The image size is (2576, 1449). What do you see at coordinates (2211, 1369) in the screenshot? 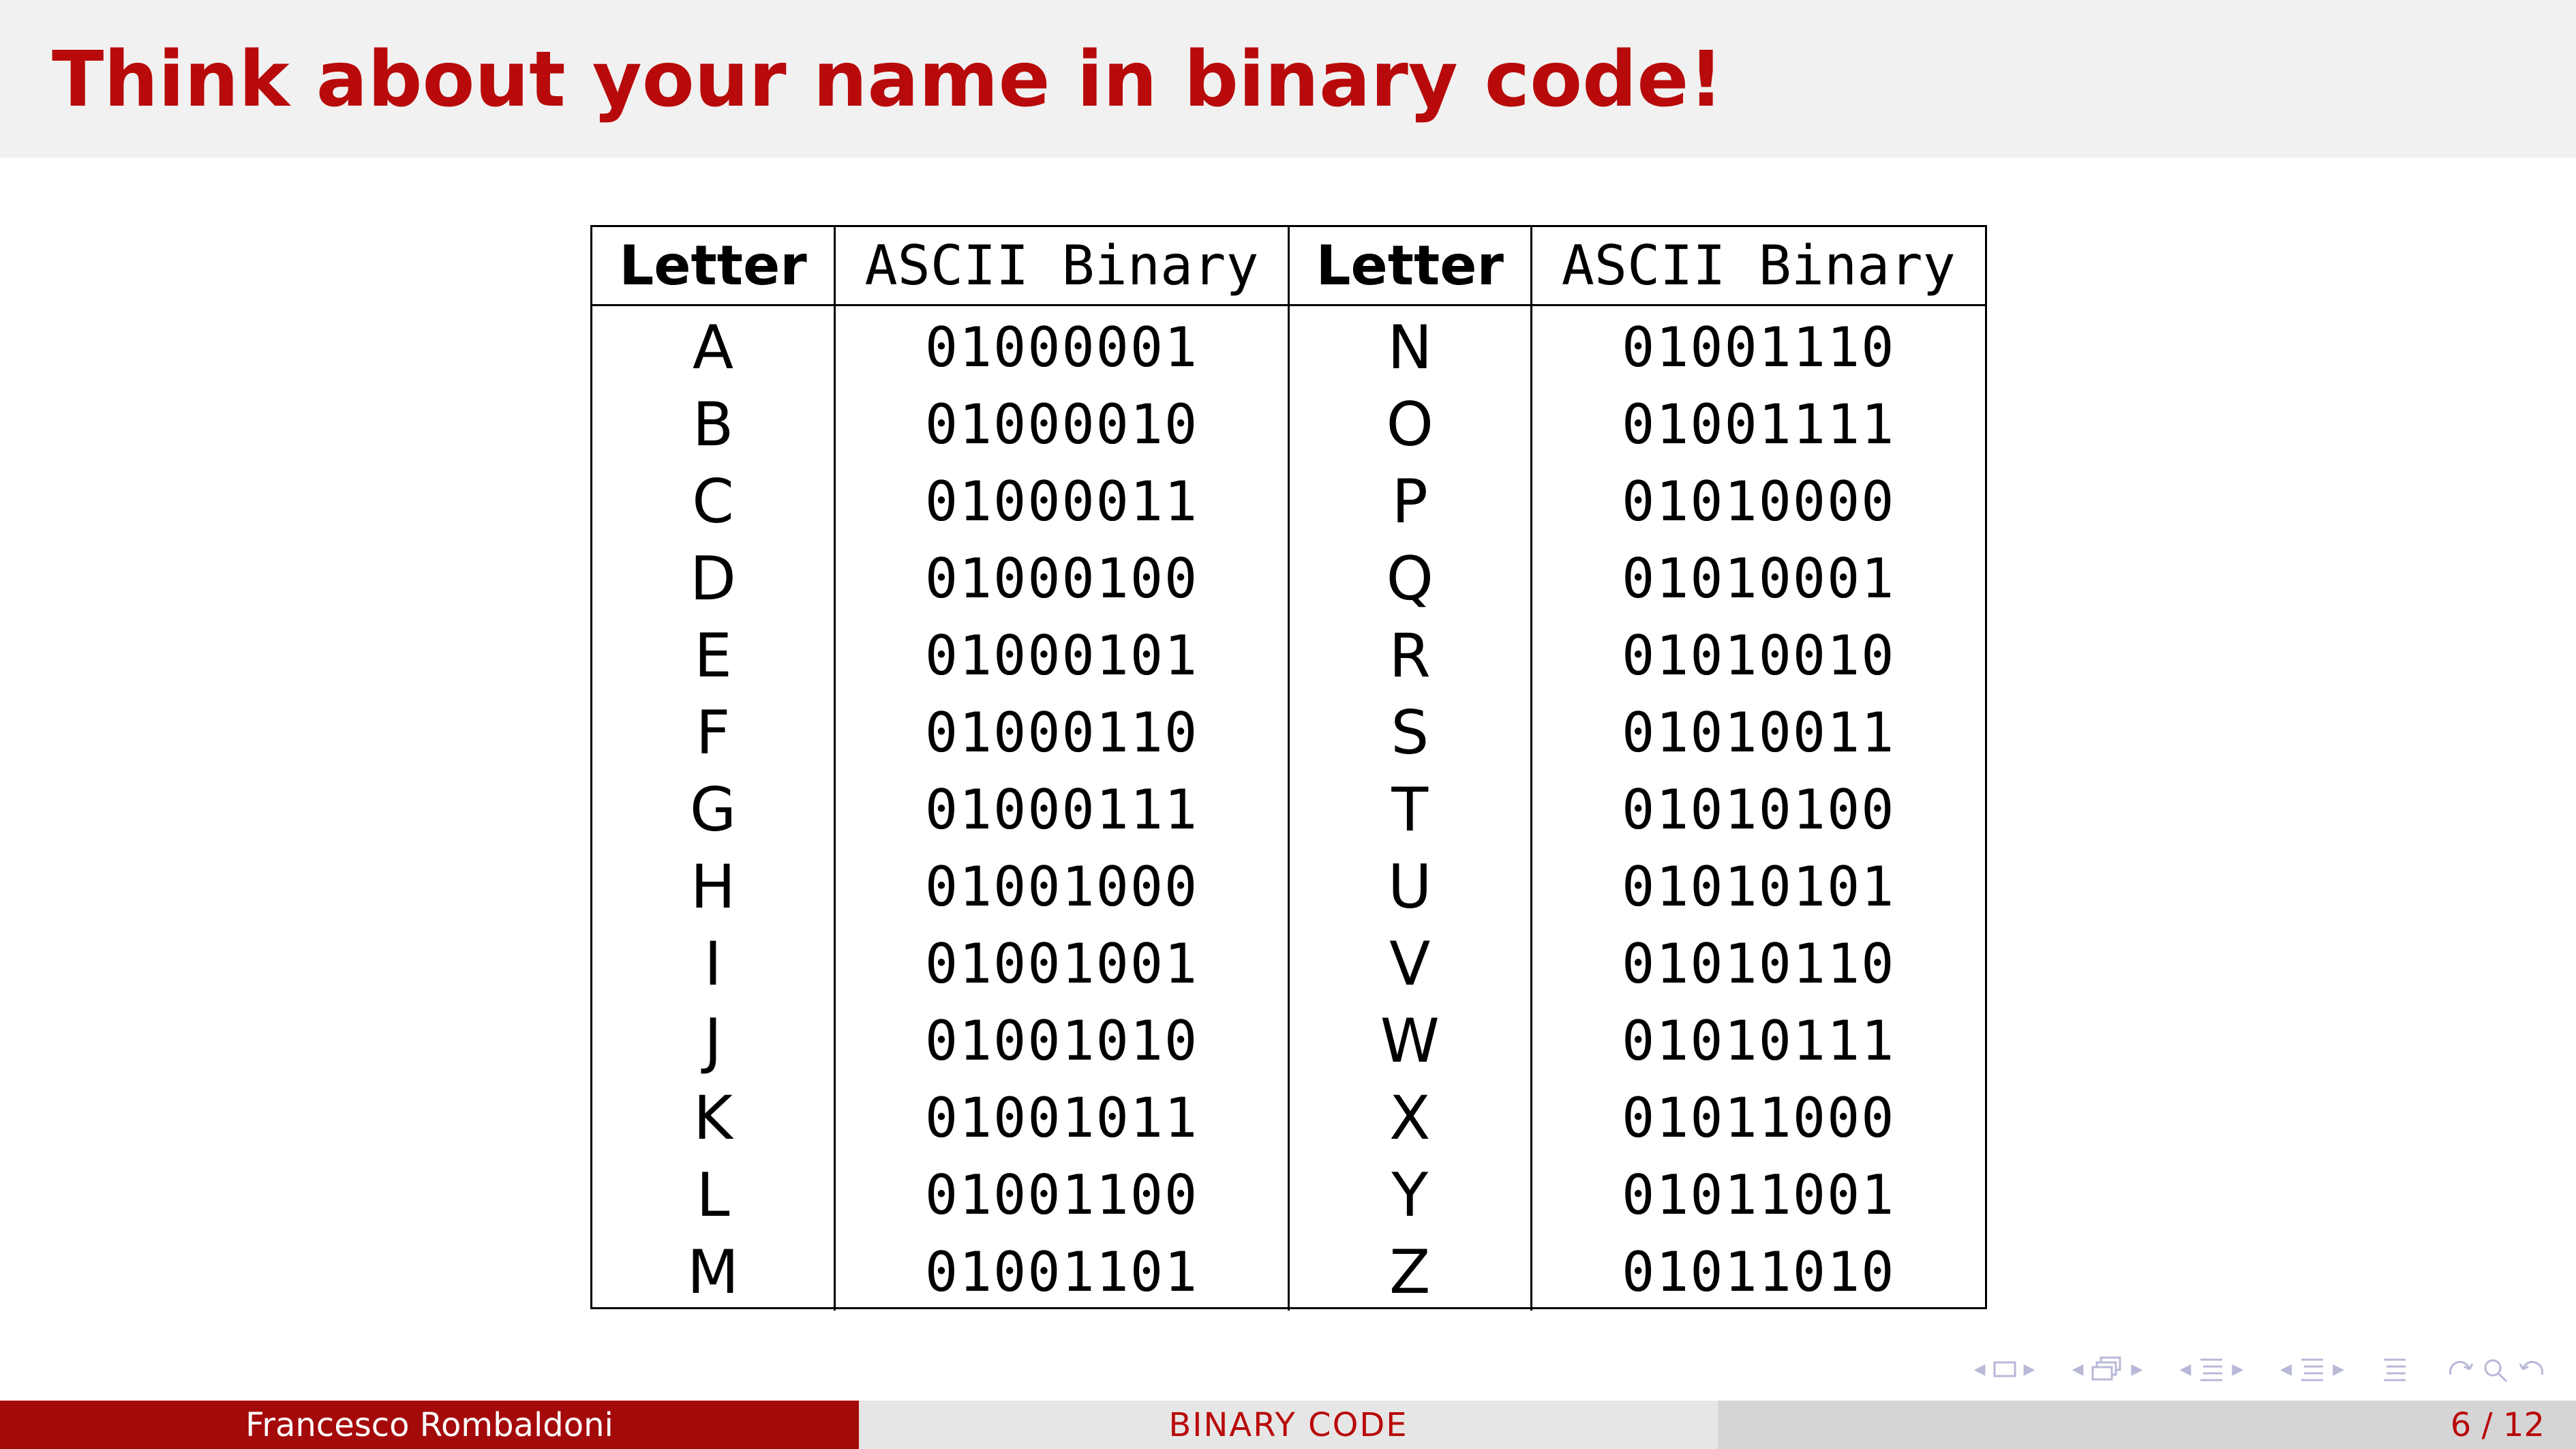
I see `section-nav-icon: ◀ ▶` at bounding box center [2211, 1369].